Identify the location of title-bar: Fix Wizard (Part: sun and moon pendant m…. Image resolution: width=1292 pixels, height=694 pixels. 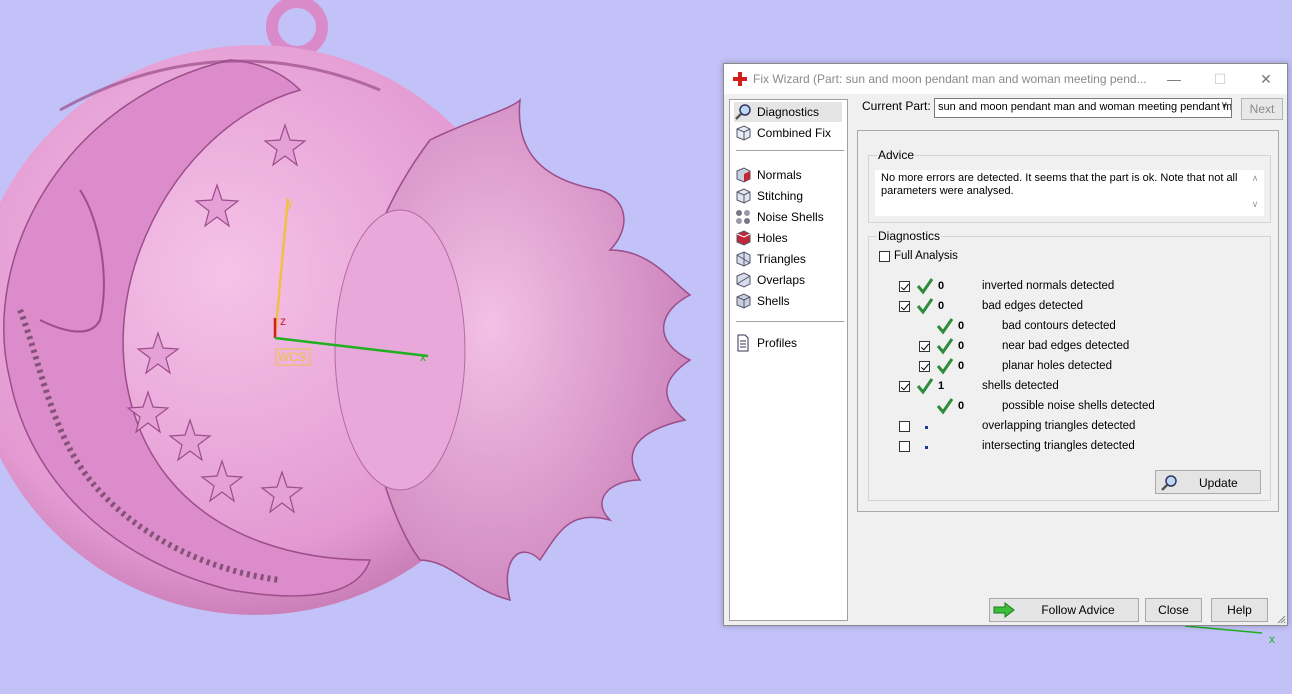
(1005, 79).